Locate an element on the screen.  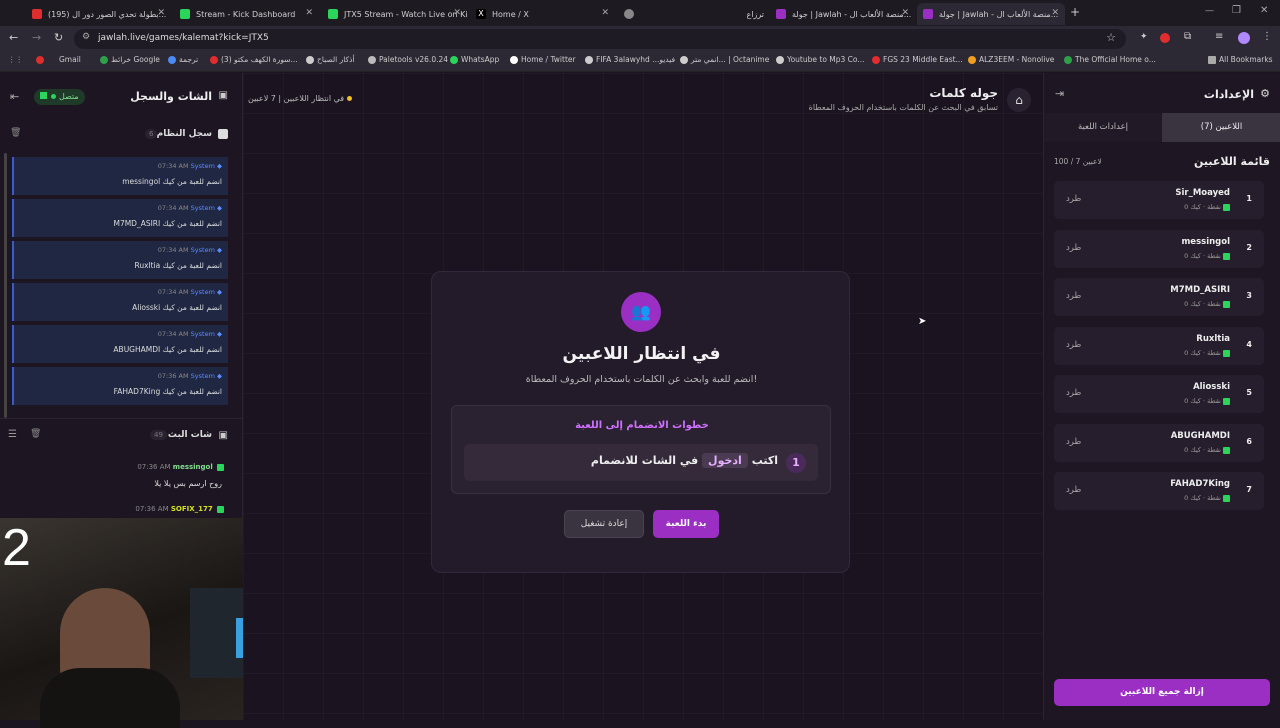
players-icon: 👥 is located at coordinates (641, 312).